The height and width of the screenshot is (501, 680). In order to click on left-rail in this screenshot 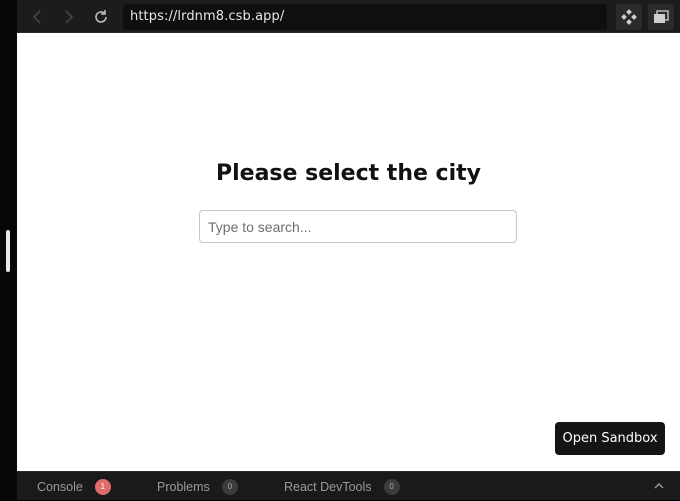, I will do `click(8, 250)`.